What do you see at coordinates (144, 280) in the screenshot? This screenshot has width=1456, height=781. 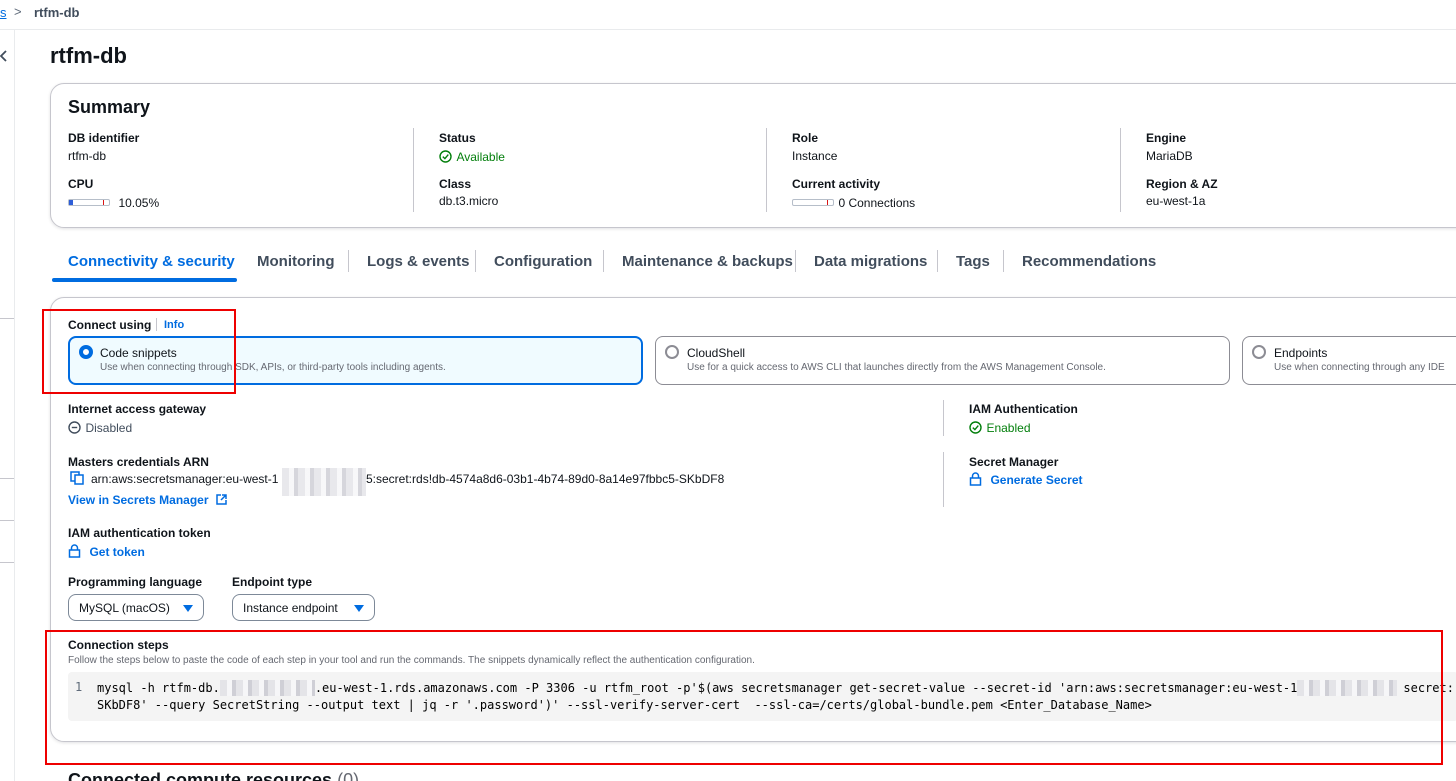 I see `active-tab-indicator` at bounding box center [144, 280].